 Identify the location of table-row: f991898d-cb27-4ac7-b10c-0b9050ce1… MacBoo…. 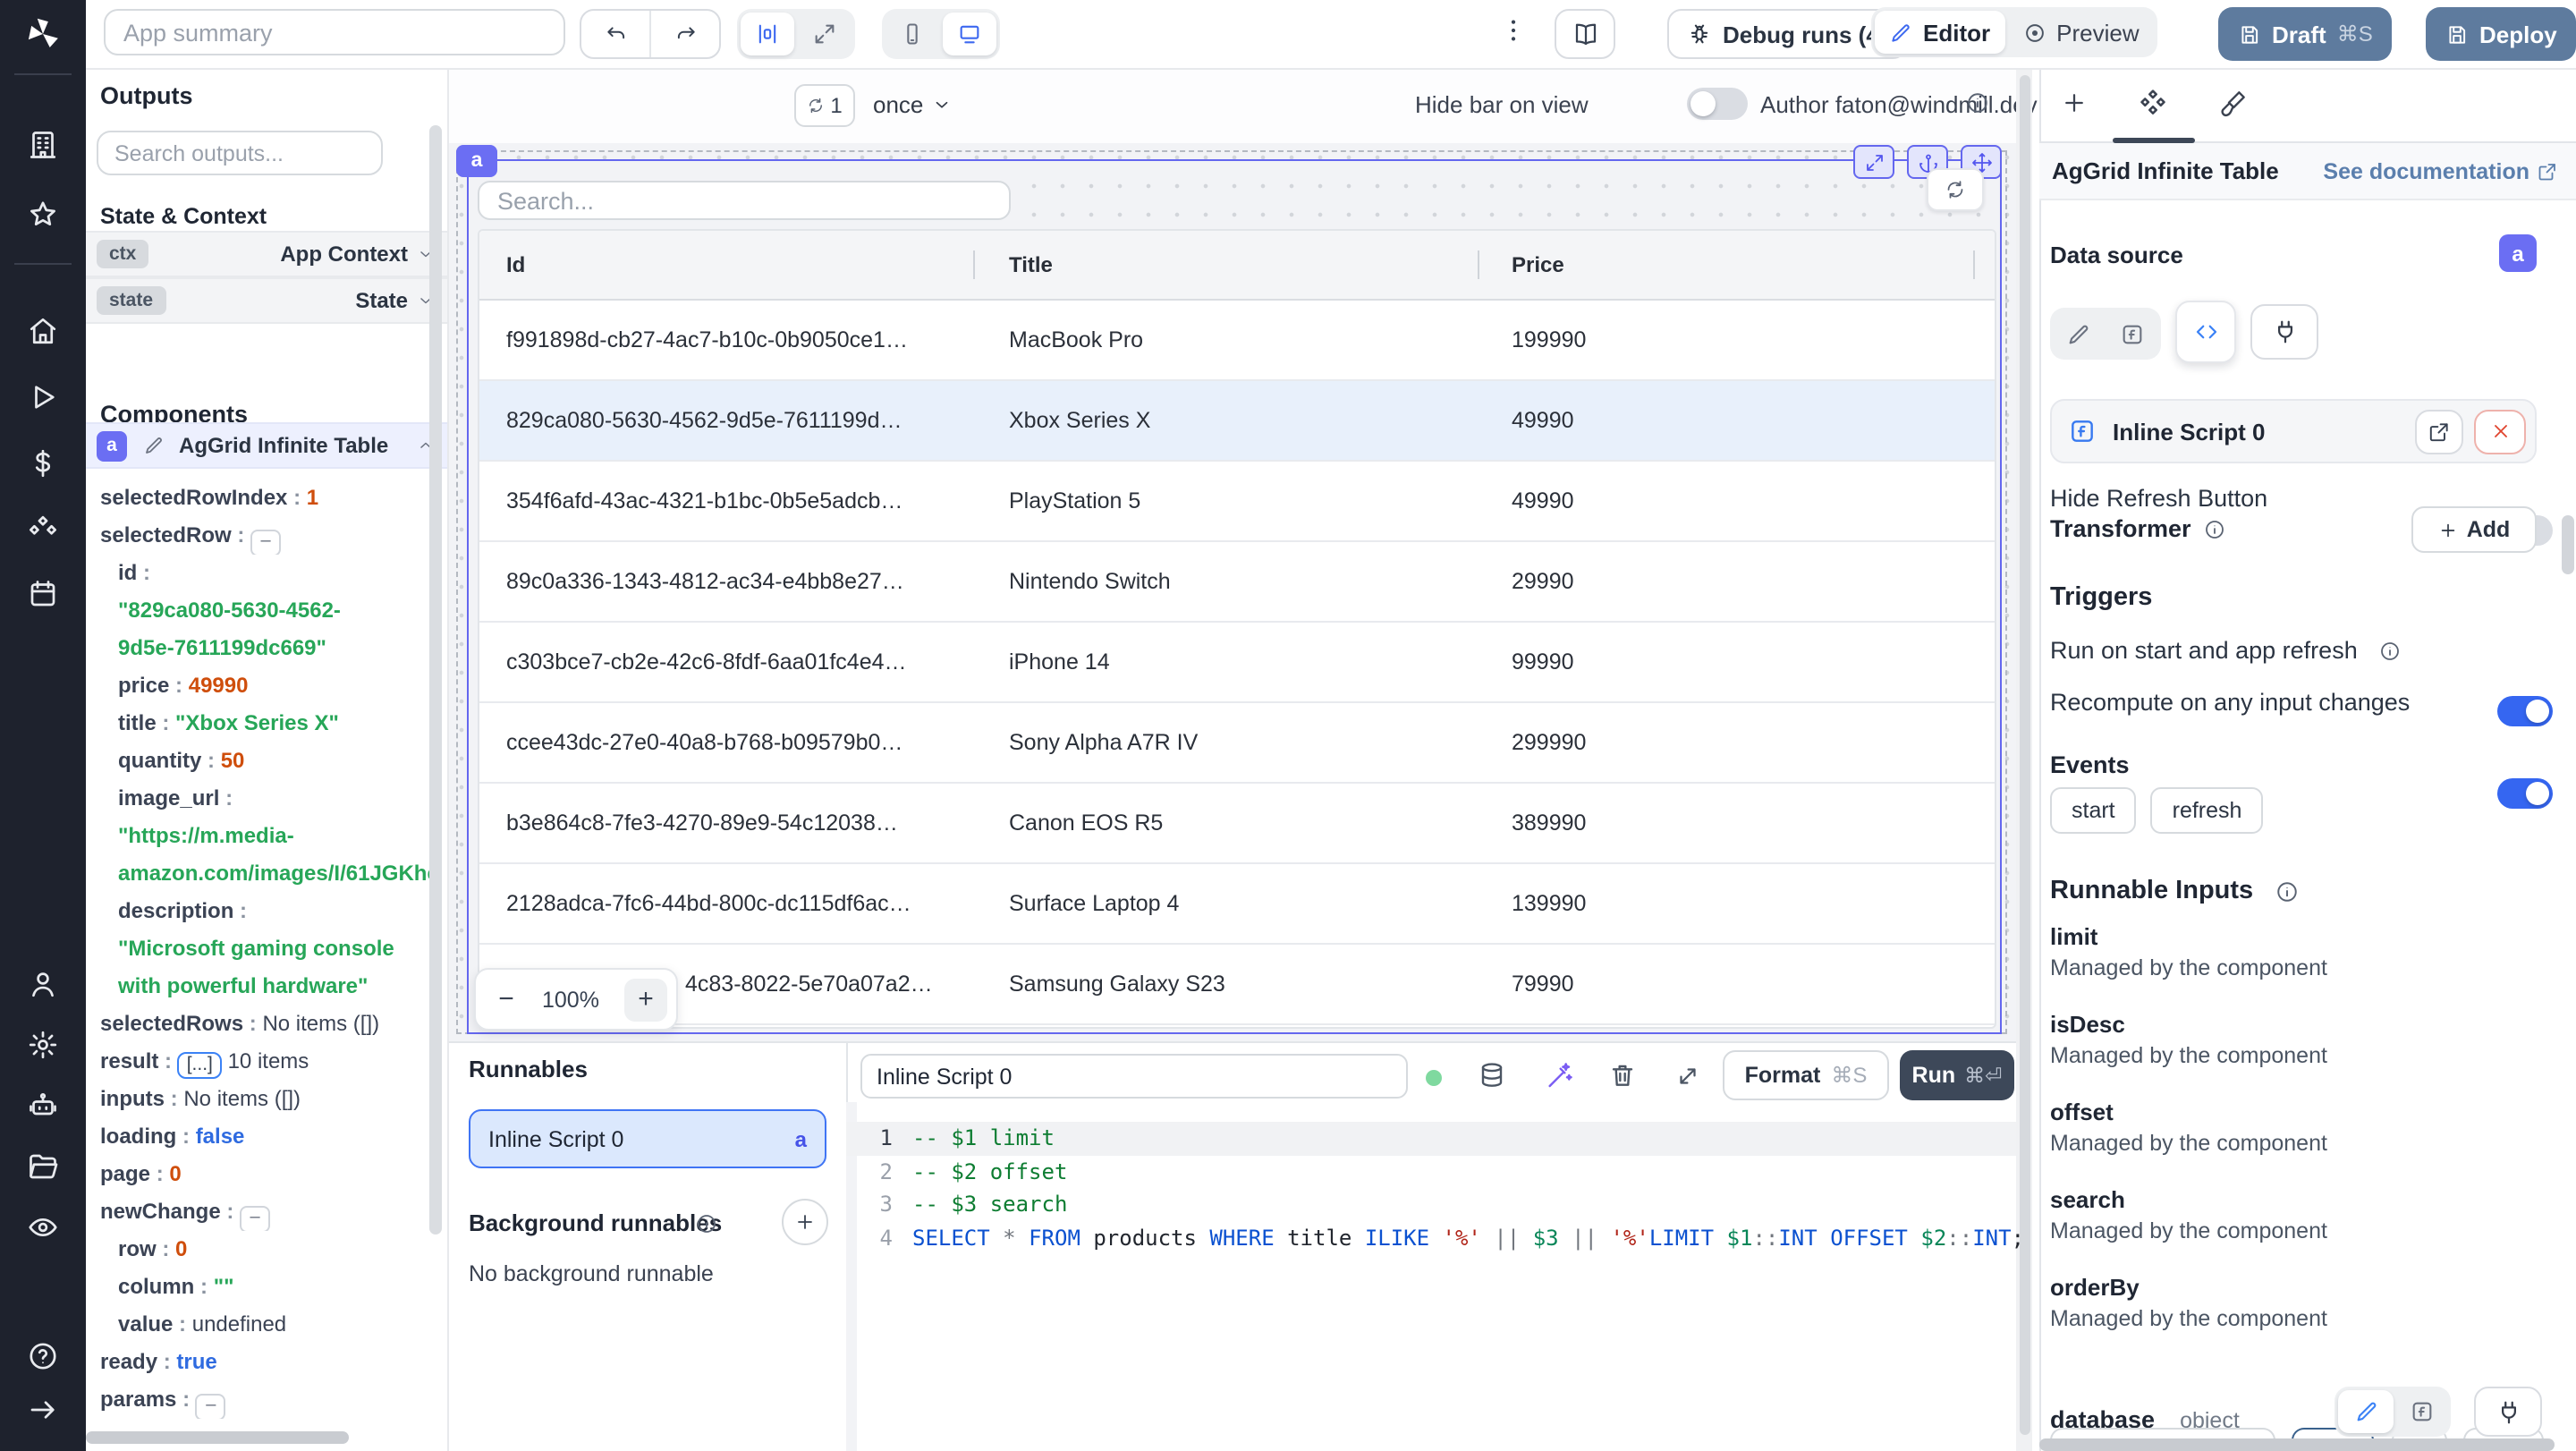
(1237, 341).